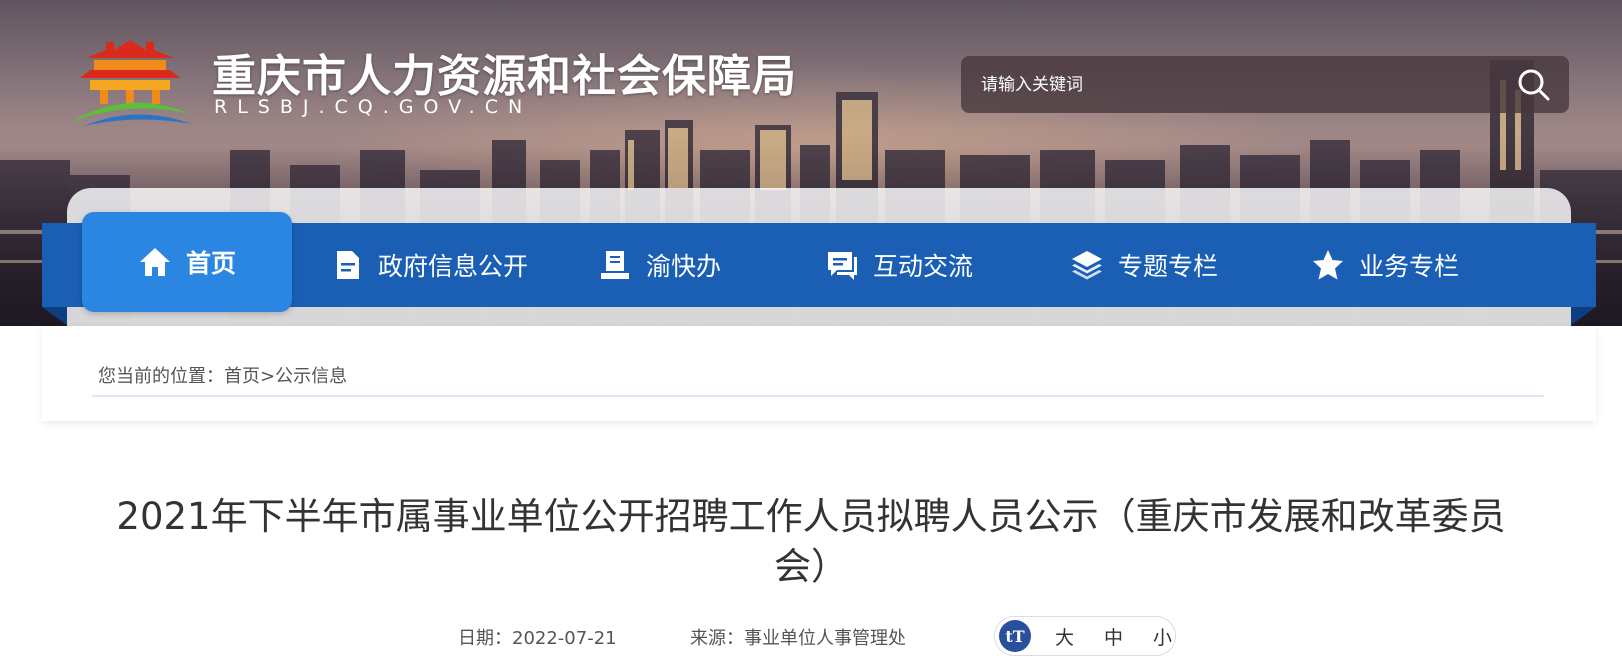  What do you see at coordinates (1015, 636) in the screenshot?
I see `font-size-icon: tT` at bounding box center [1015, 636].